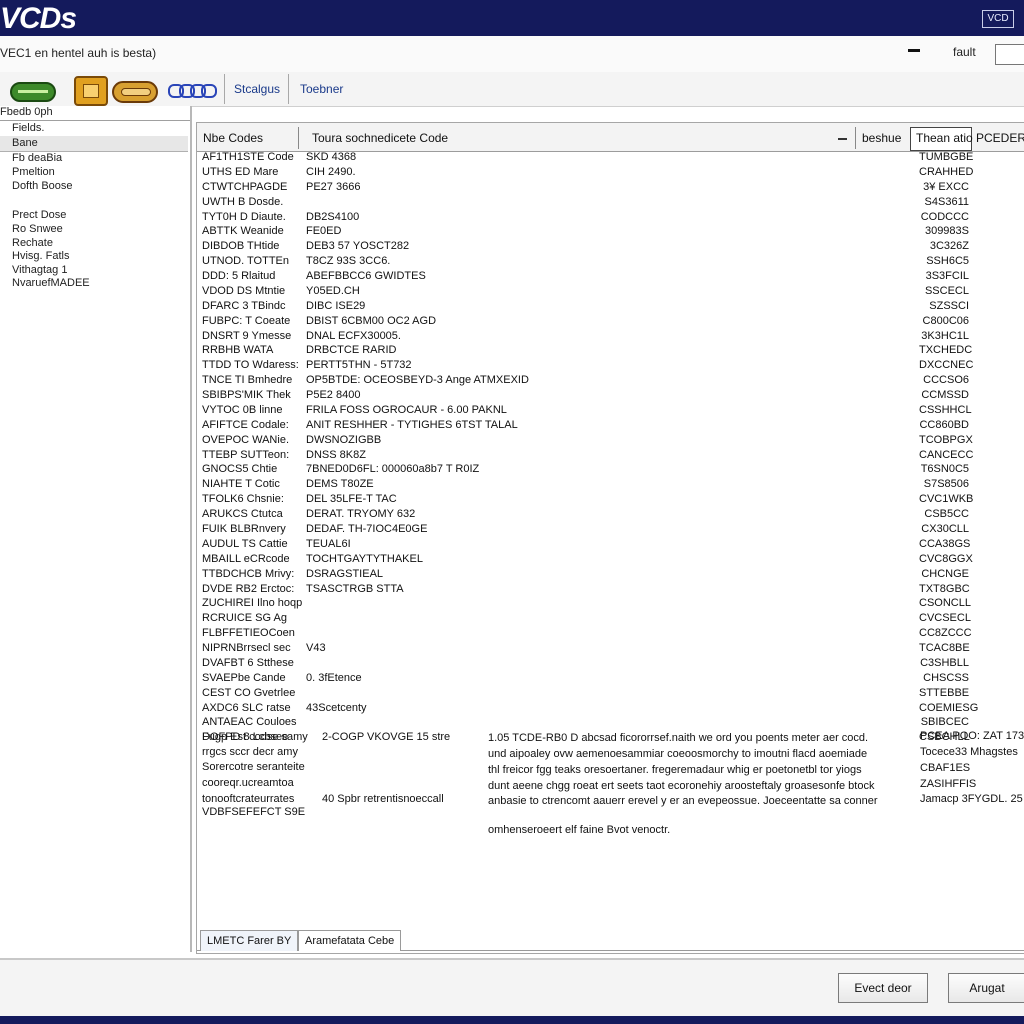 The width and height of the screenshot is (1024, 1024). I want to click on table-cell-description: TSASCTRGB STTA, so click(355, 589).